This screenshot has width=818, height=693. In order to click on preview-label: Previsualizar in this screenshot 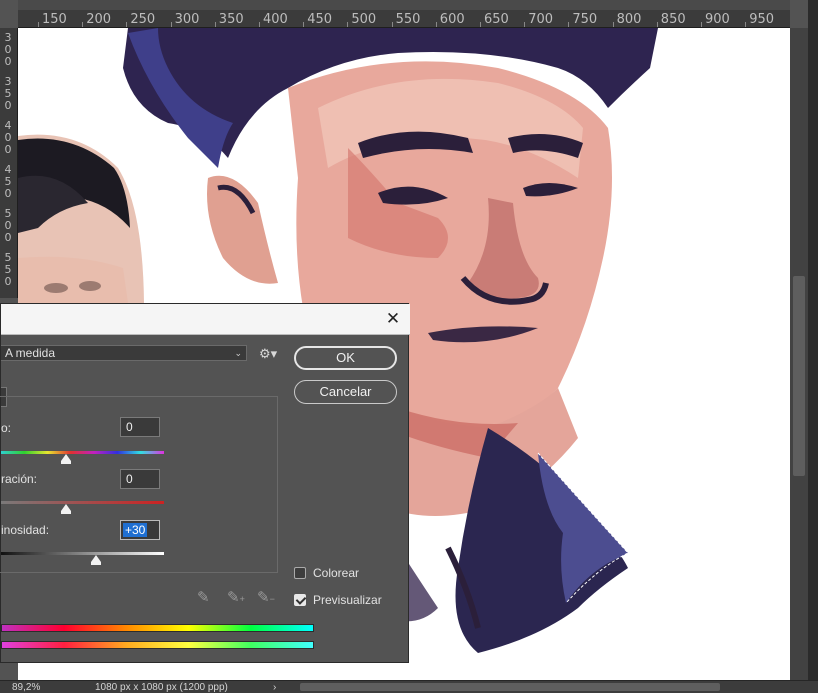, I will do `click(347, 600)`.